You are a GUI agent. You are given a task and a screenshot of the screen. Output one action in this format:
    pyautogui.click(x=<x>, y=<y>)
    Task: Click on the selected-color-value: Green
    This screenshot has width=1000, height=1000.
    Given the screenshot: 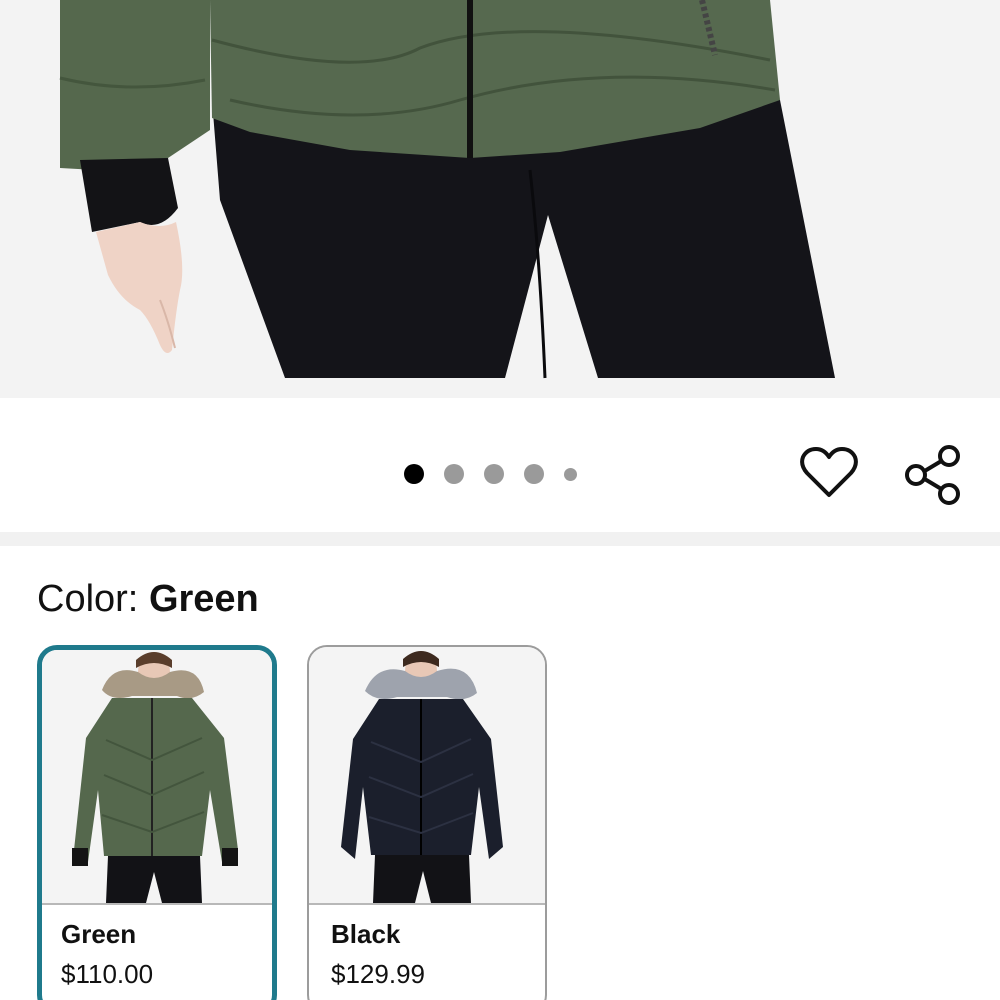 What is the action you would take?
    pyautogui.click(x=203, y=599)
    